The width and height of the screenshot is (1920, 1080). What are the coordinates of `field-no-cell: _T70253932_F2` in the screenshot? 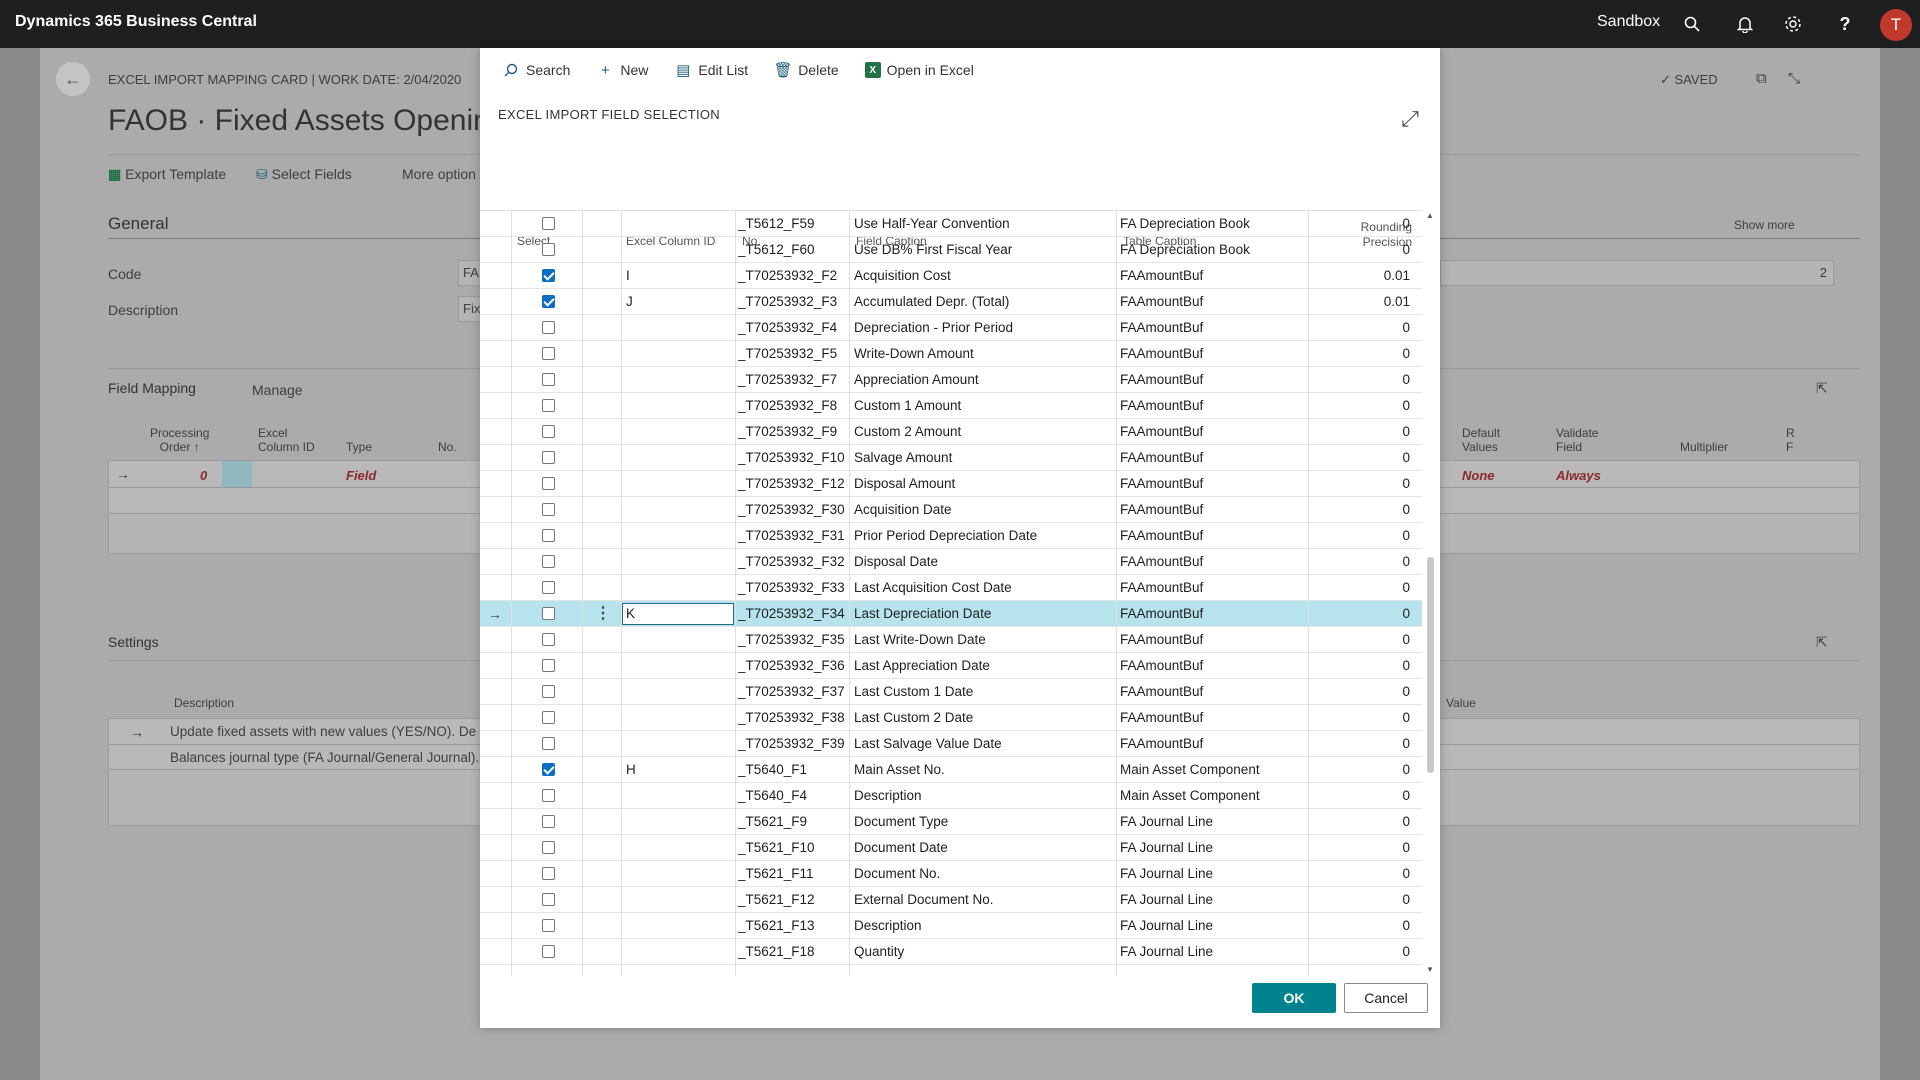 It's located at (793, 276).